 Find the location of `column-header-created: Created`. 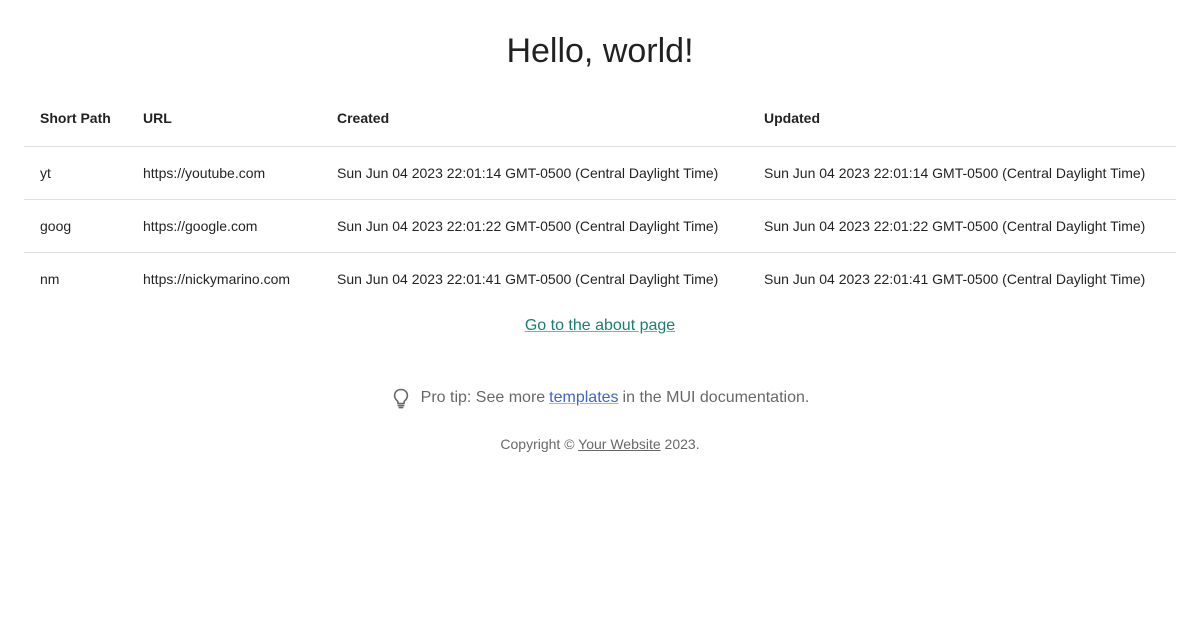

column-header-created: Created is located at coordinates (534, 118).